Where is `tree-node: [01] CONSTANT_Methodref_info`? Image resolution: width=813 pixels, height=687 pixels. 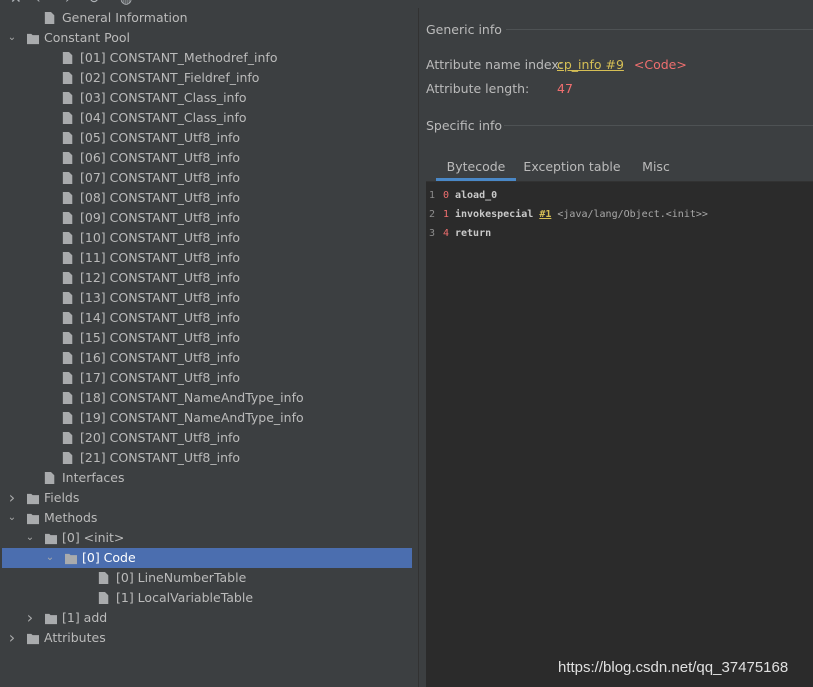 tree-node: [01] CONSTANT_Methodref_info is located at coordinates (209, 58).